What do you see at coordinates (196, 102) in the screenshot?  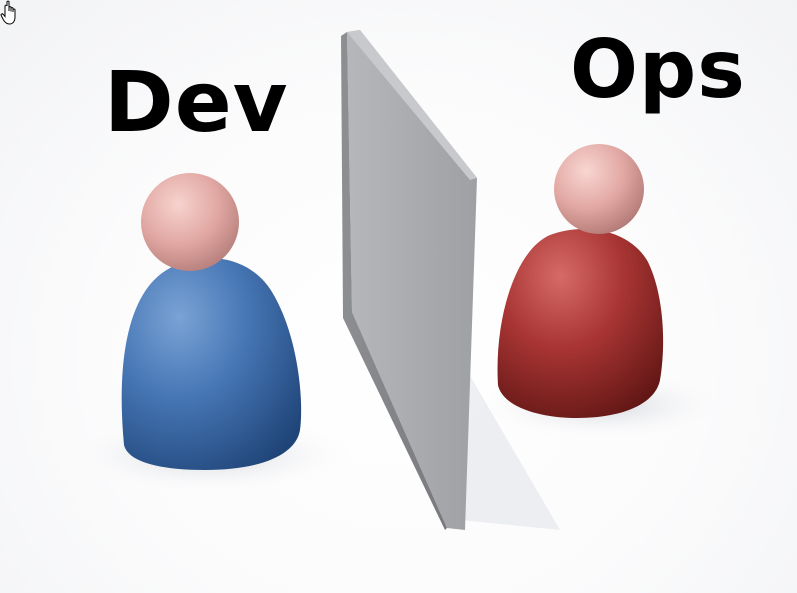 I see `dev-label: Dev` at bounding box center [196, 102].